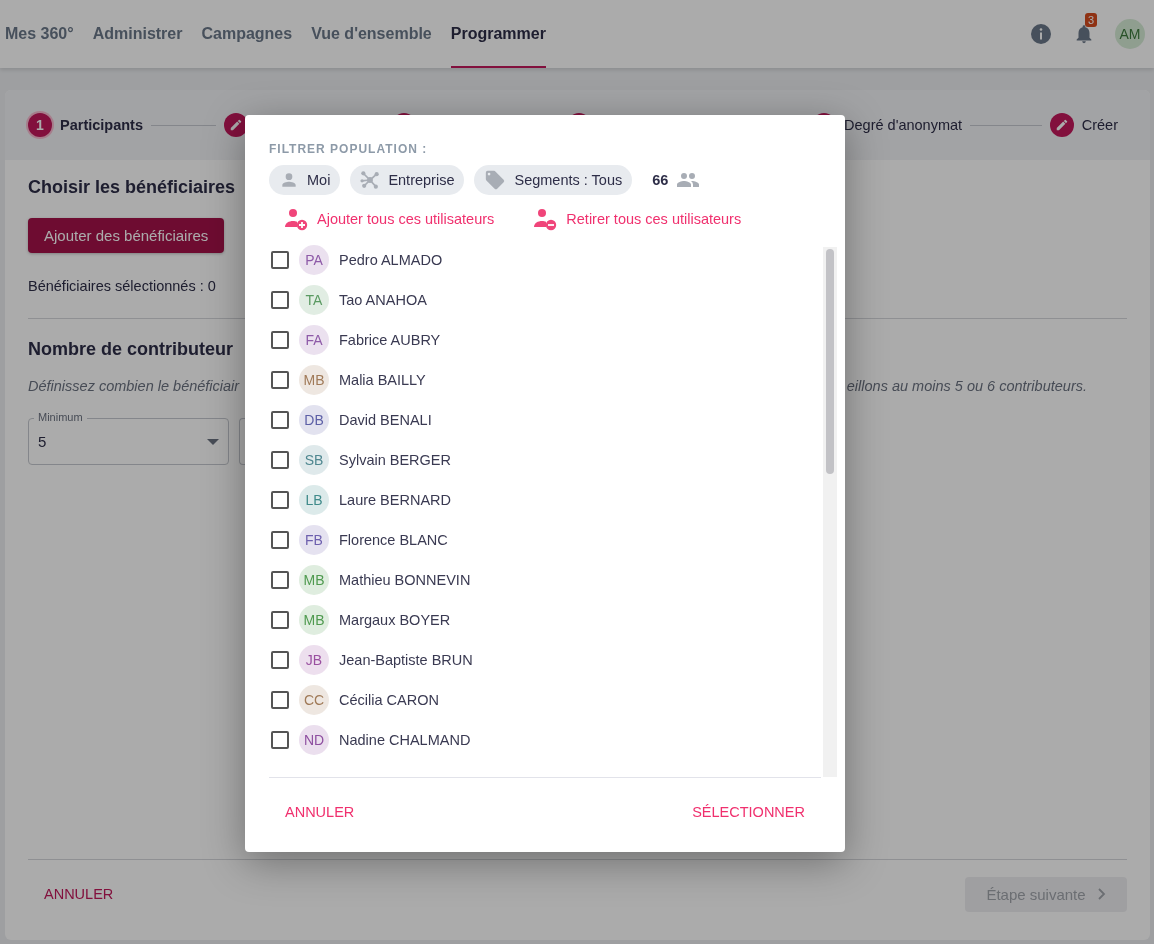  What do you see at coordinates (383, 300) in the screenshot?
I see `user-name: Tao ANAHOA` at bounding box center [383, 300].